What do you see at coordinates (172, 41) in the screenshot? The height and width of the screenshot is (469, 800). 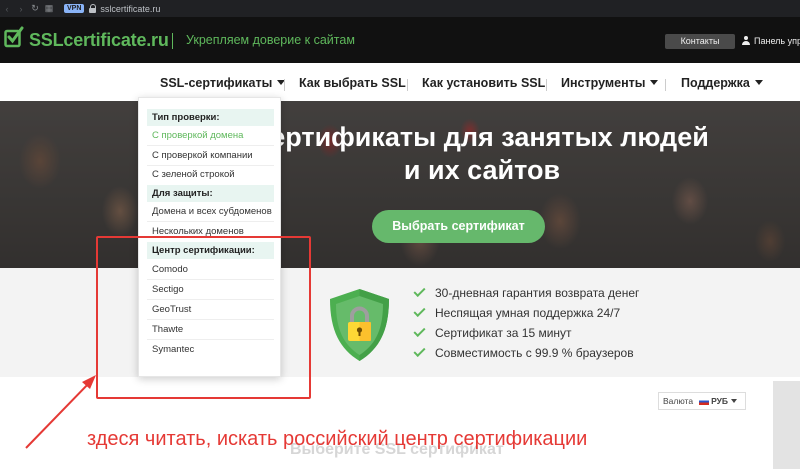 I see `tagline-divider` at bounding box center [172, 41].